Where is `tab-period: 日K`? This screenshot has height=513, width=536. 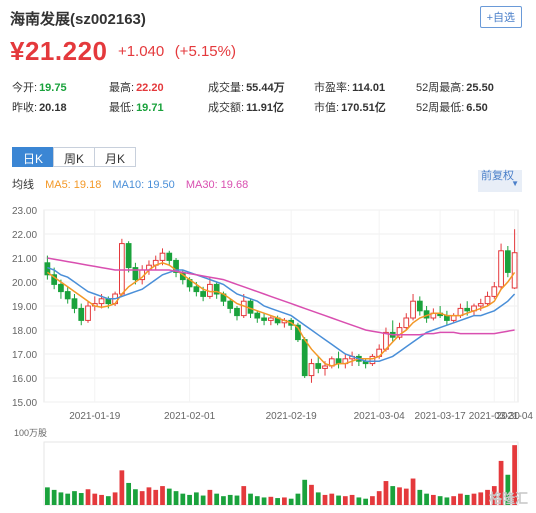 tab-period: 日K is located at coordinates (33, 157).